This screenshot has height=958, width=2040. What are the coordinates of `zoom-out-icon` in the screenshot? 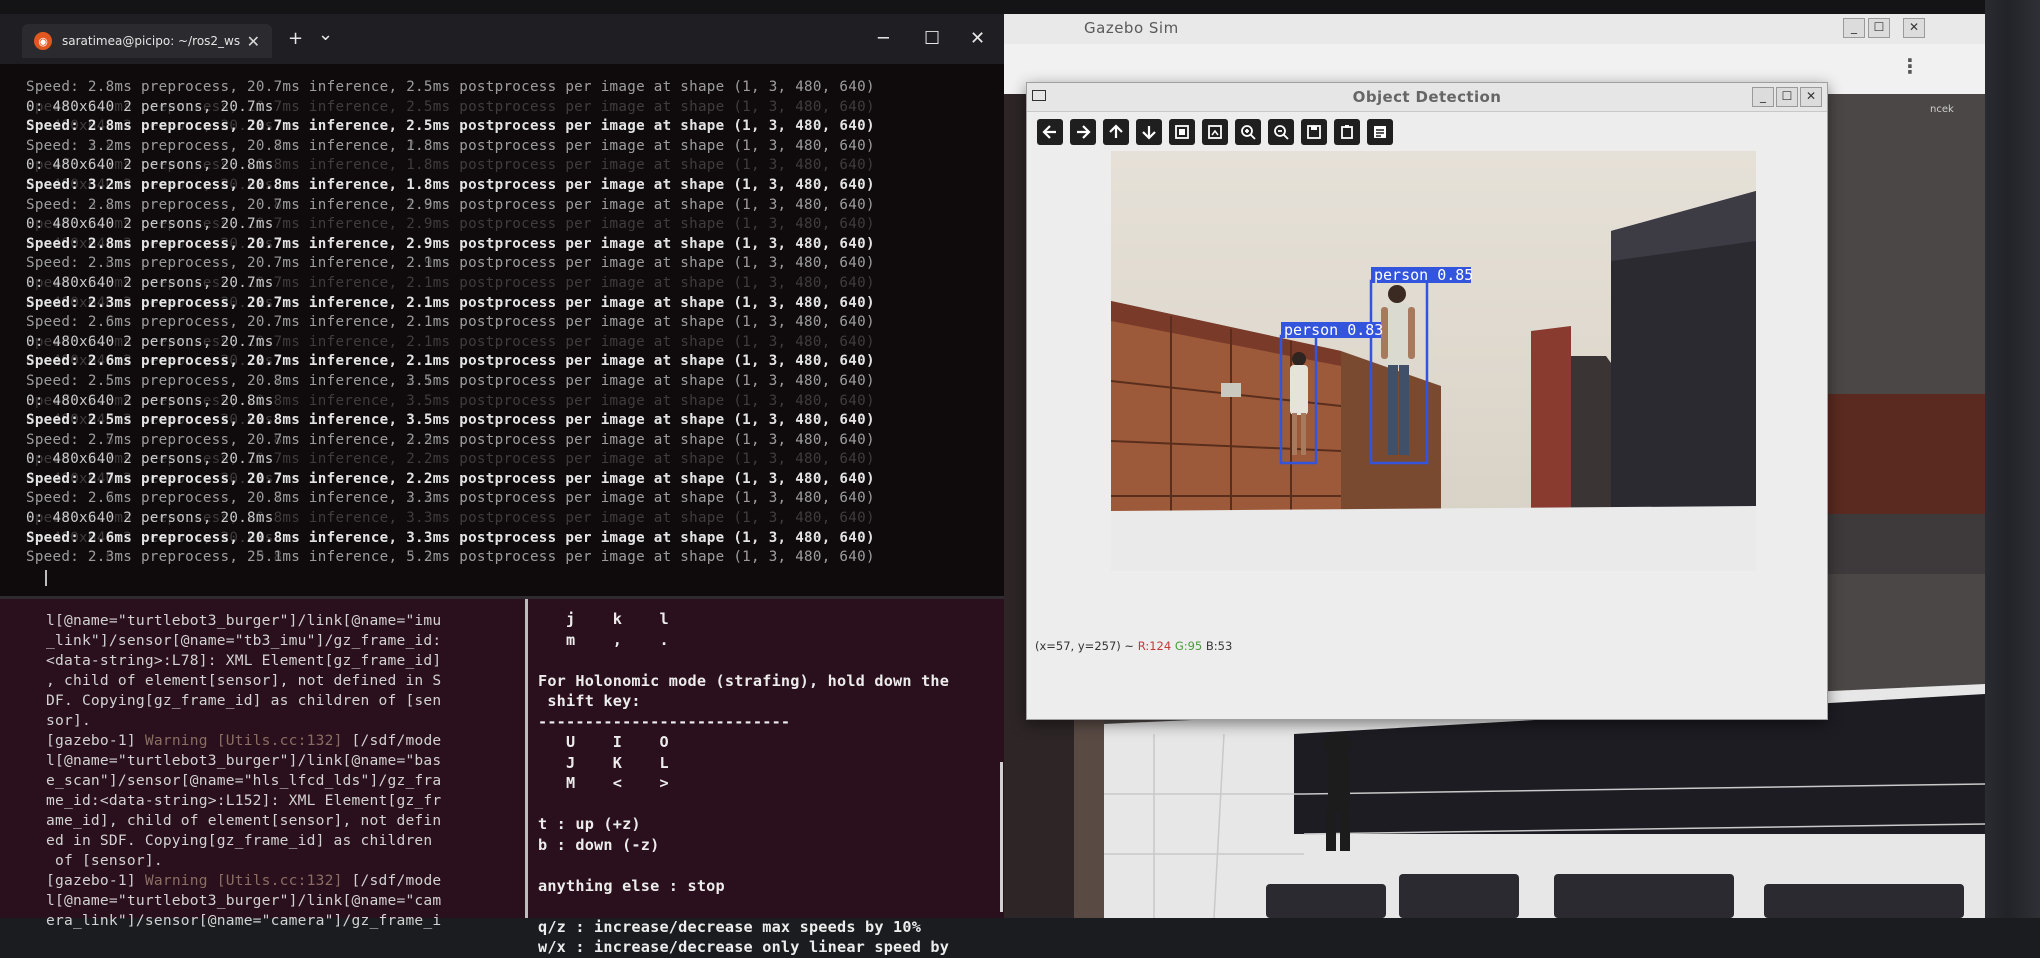 It's located at (1281, 132).